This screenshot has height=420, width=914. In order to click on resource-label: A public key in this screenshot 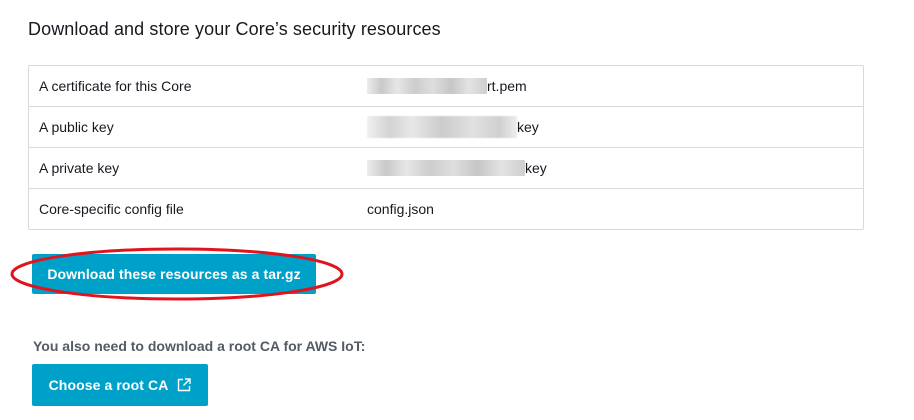, I will do `click(76, 127)`.